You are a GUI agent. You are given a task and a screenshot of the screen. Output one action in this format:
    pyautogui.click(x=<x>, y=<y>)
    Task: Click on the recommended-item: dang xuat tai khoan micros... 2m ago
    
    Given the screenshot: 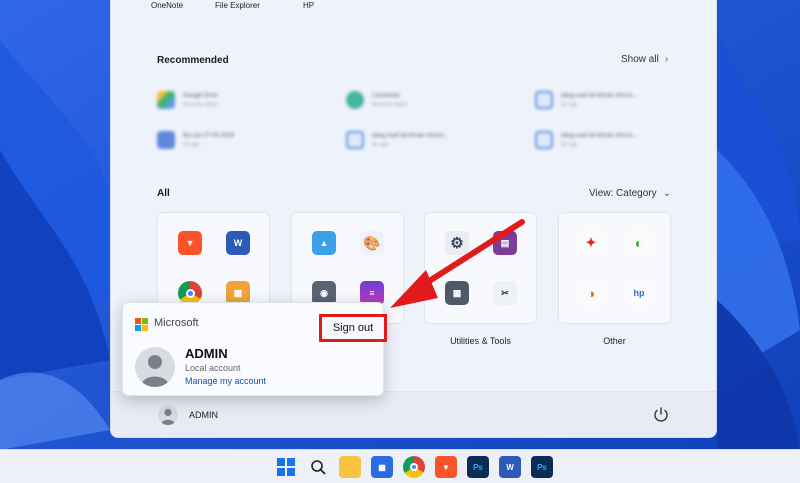 What is the action you would take?
    pyautogui.click(x=615, y=100)
    